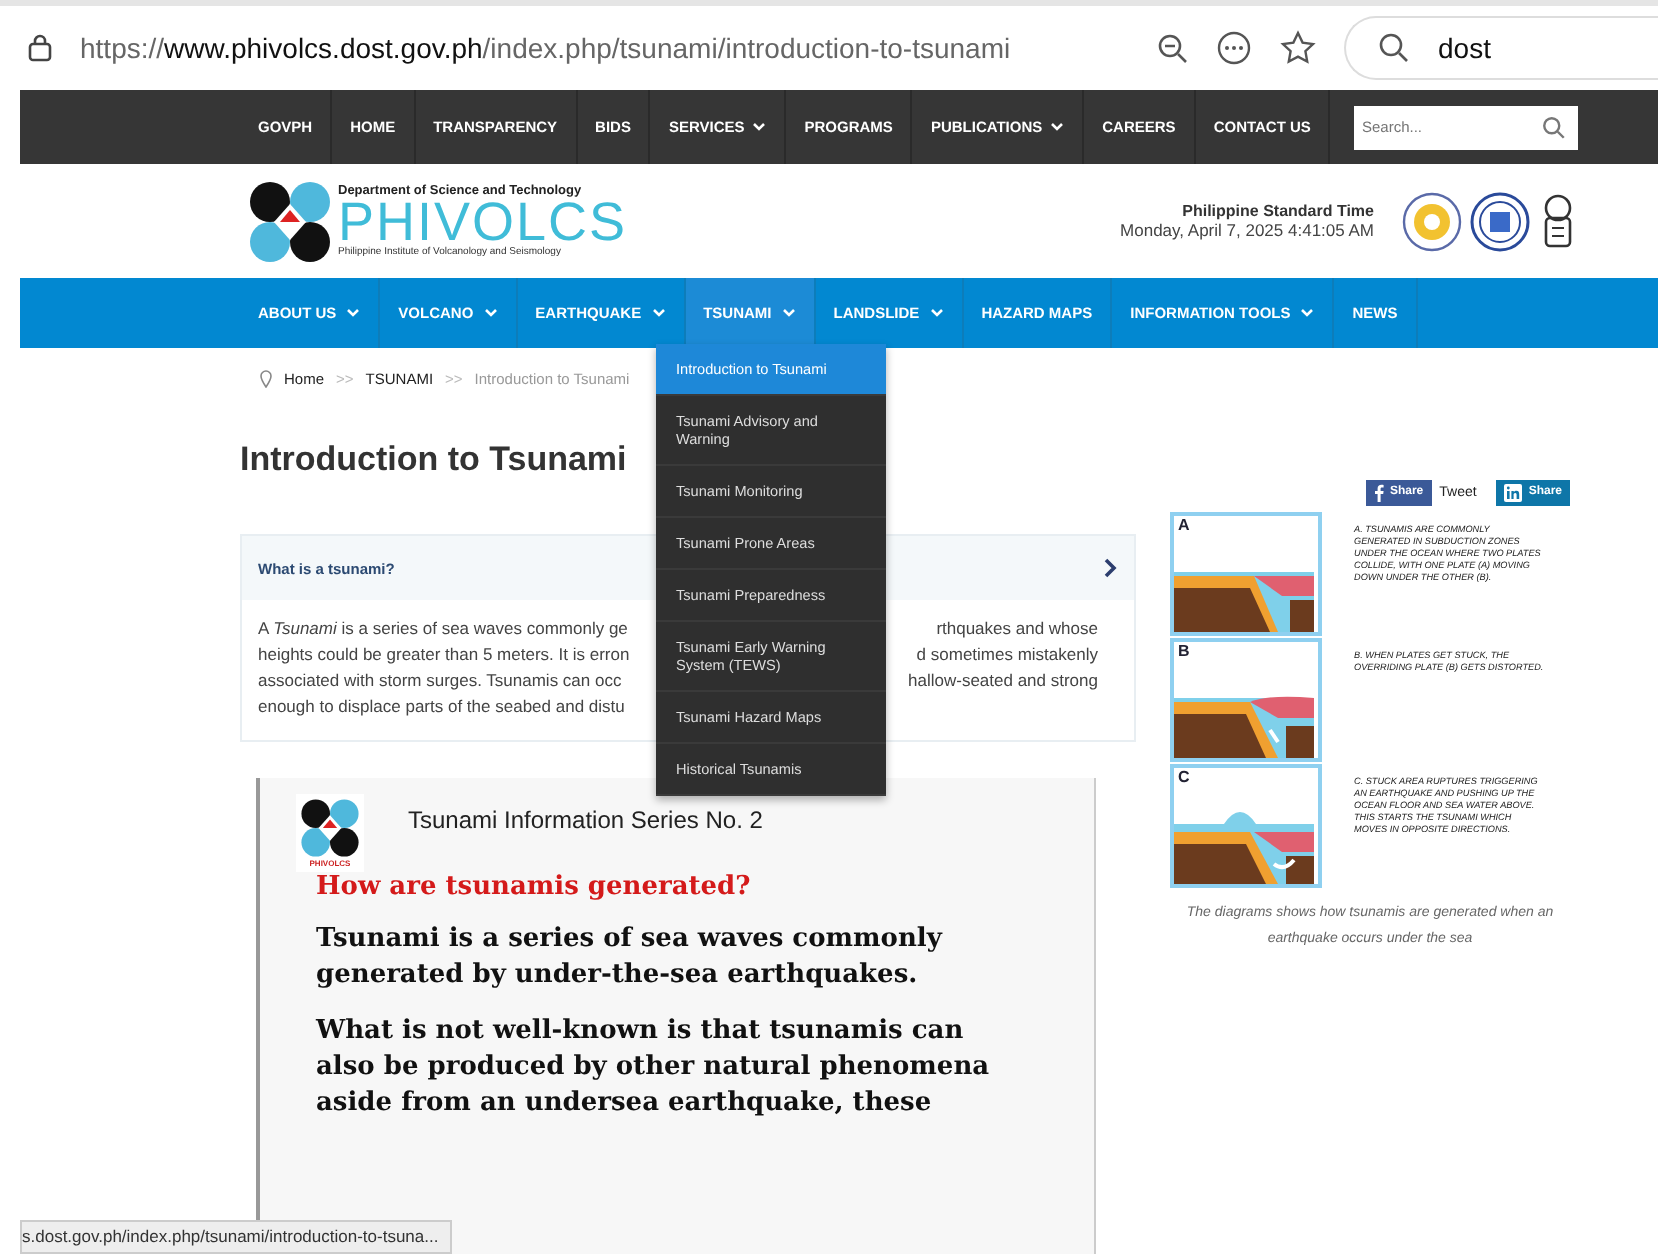 This screenshot has height=1254, width=1658. Describe the element at coordinates (1501, 48) in the screenshot. I see `browser-search-field: dost` at that location.